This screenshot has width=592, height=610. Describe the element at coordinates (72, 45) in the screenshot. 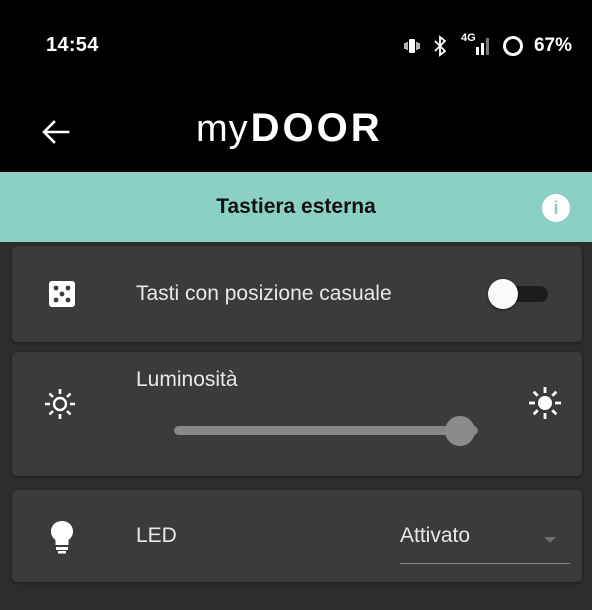

I see `status-time: 14:54` at that location.